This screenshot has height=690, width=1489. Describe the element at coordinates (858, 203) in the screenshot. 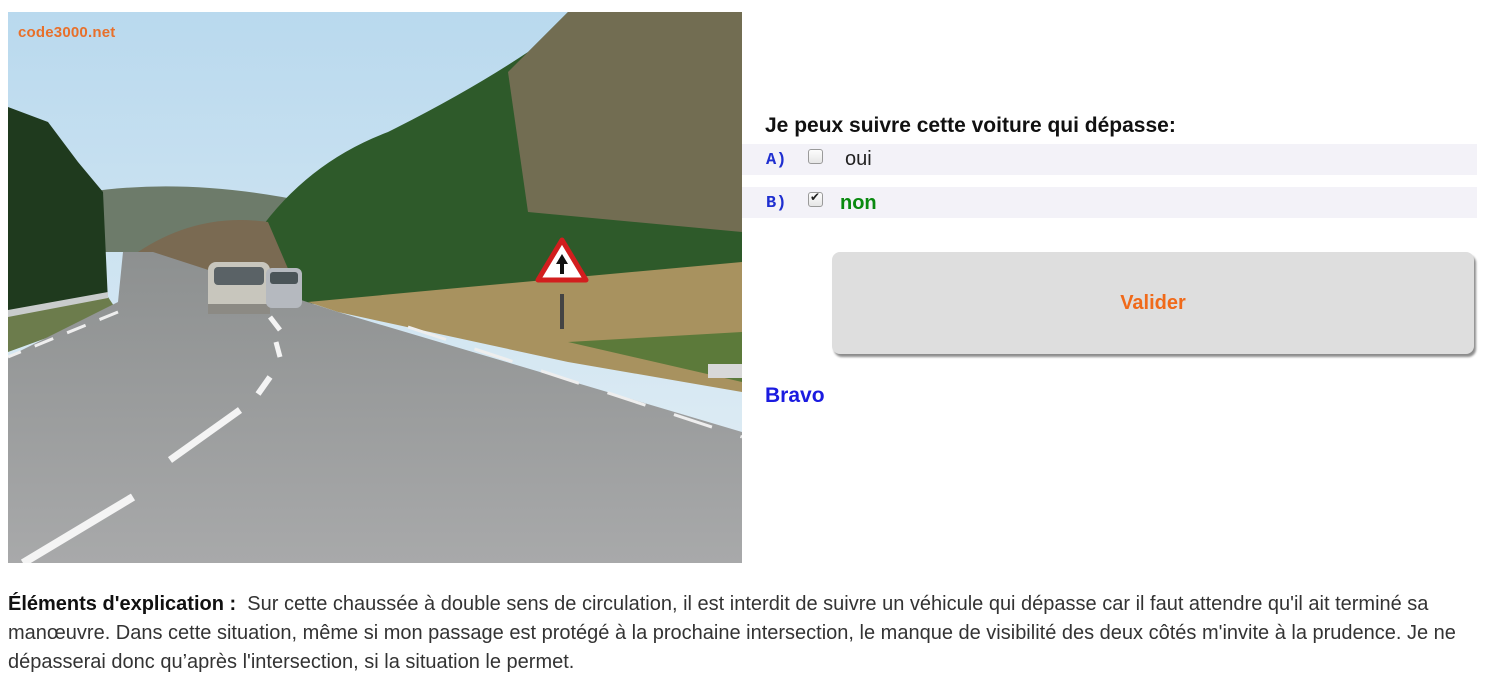

I see `answer-label: non` at that location.